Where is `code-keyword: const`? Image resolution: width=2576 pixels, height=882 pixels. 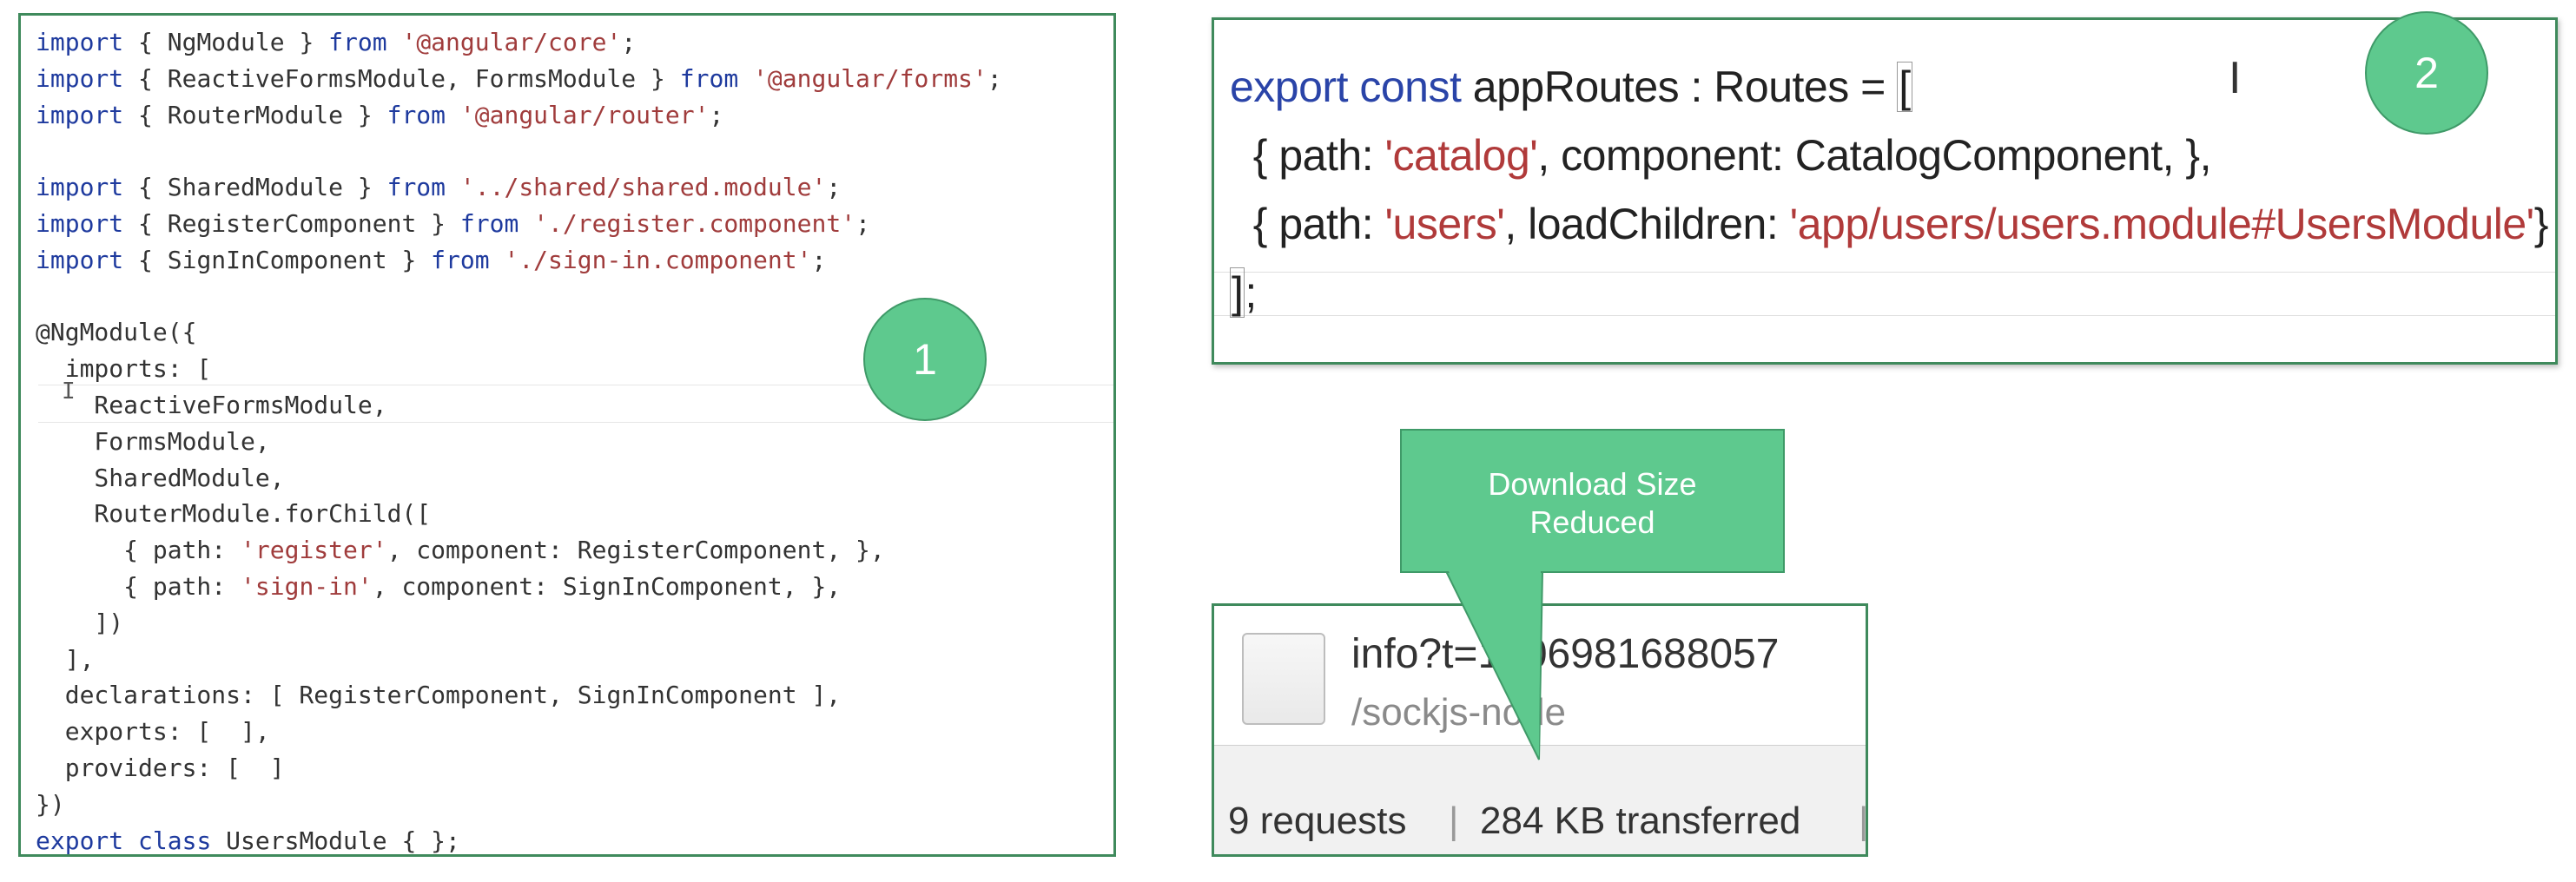 code-keyword: const is located at coordinates (1411, 87).